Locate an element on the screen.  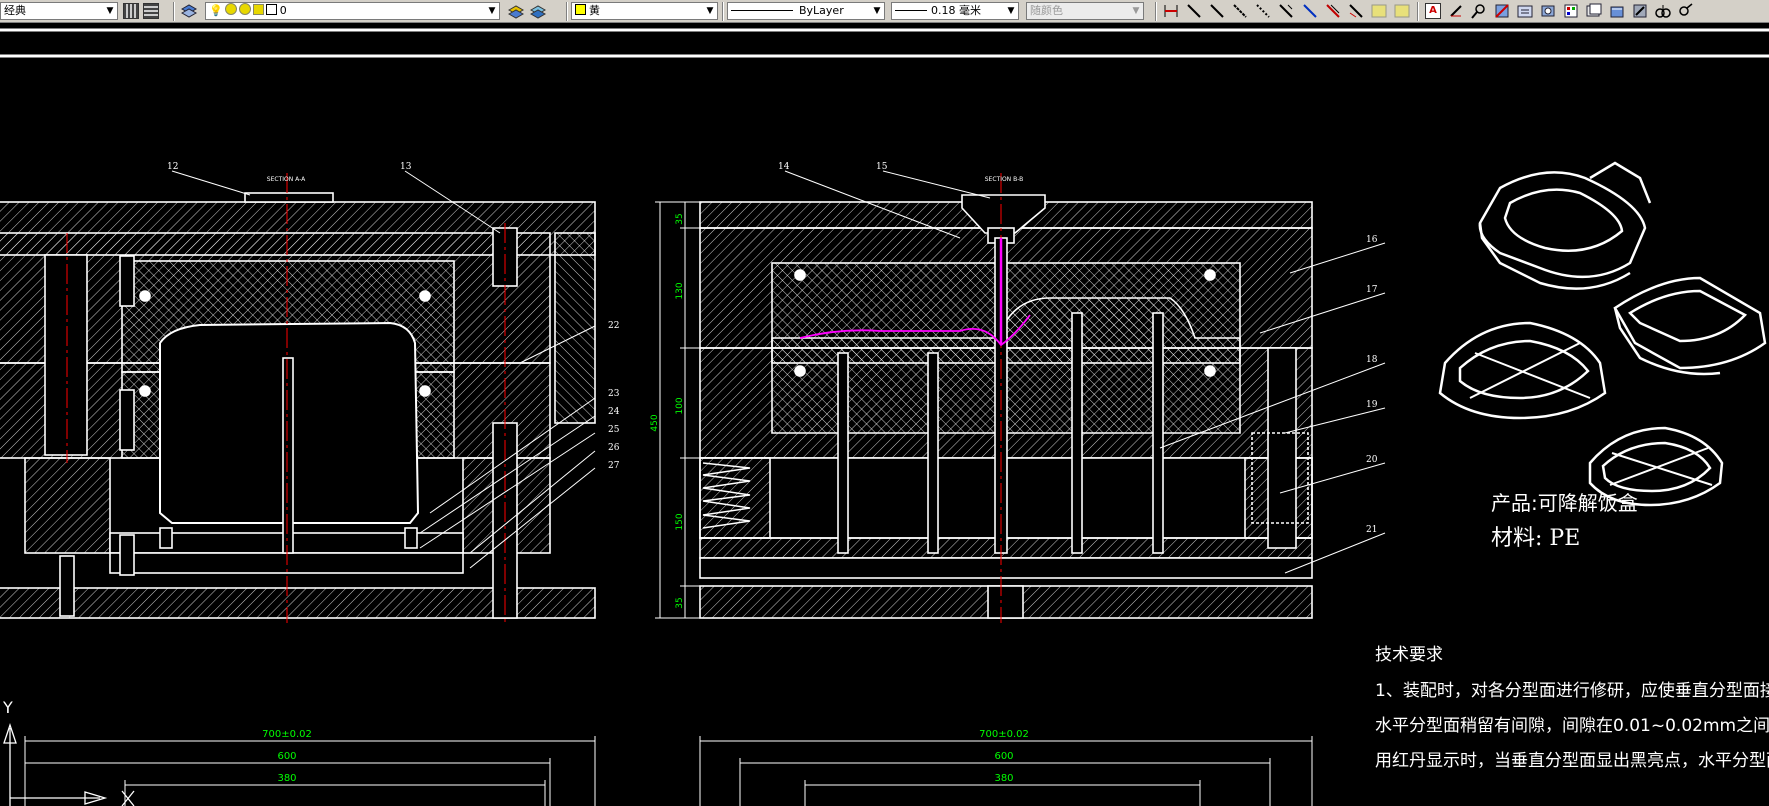
baseline-dimension-icon is located at coordinates (1379, 11).